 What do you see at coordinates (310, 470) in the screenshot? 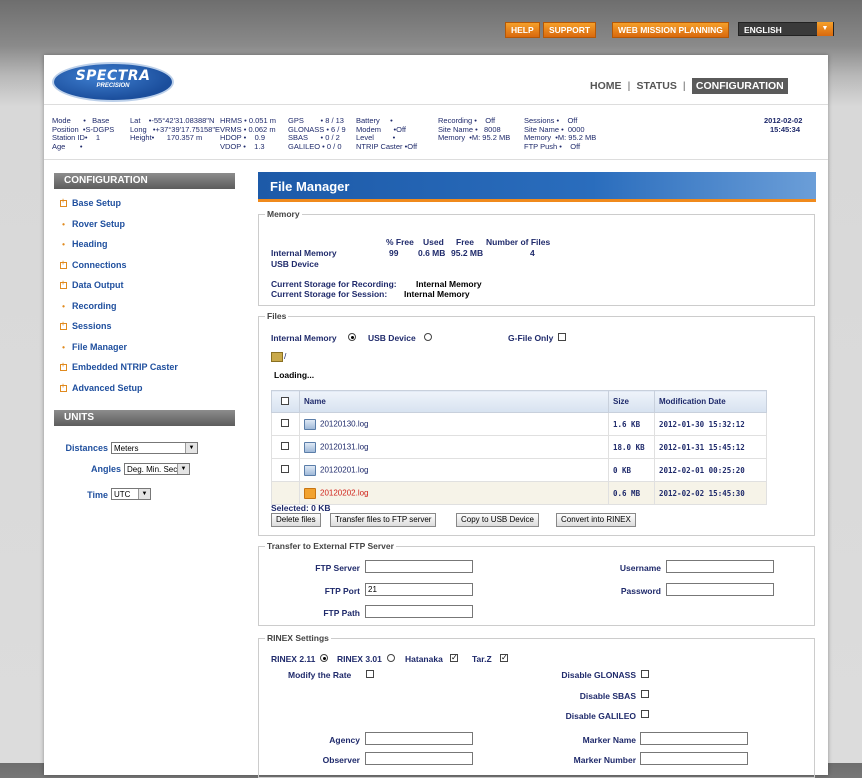
I see `file-icon` at bounding box center [310, 470].